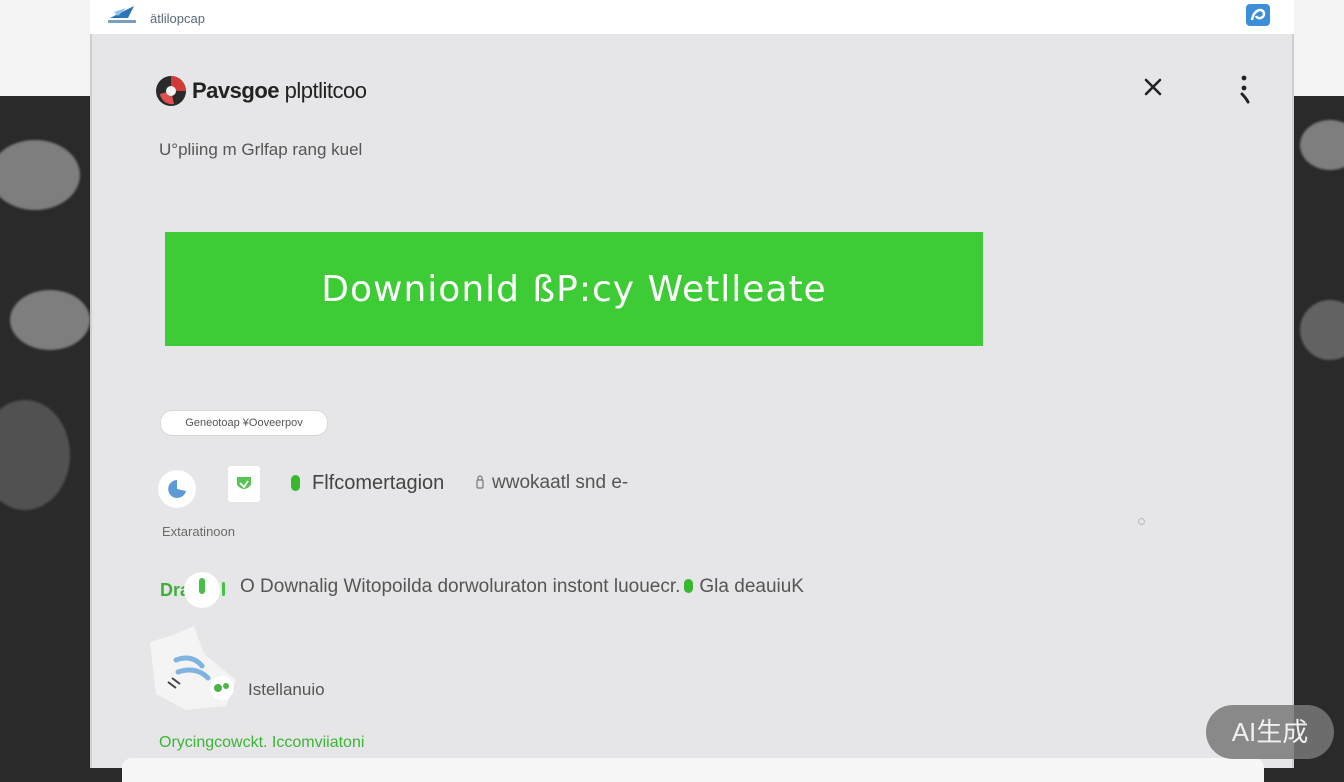 The height and width of the screenshot is (782, 1344). What do you see at coordinates (286, 689) in the screenshot?
I see `install-label: Istellanuio` at bounding box center [286, 689].